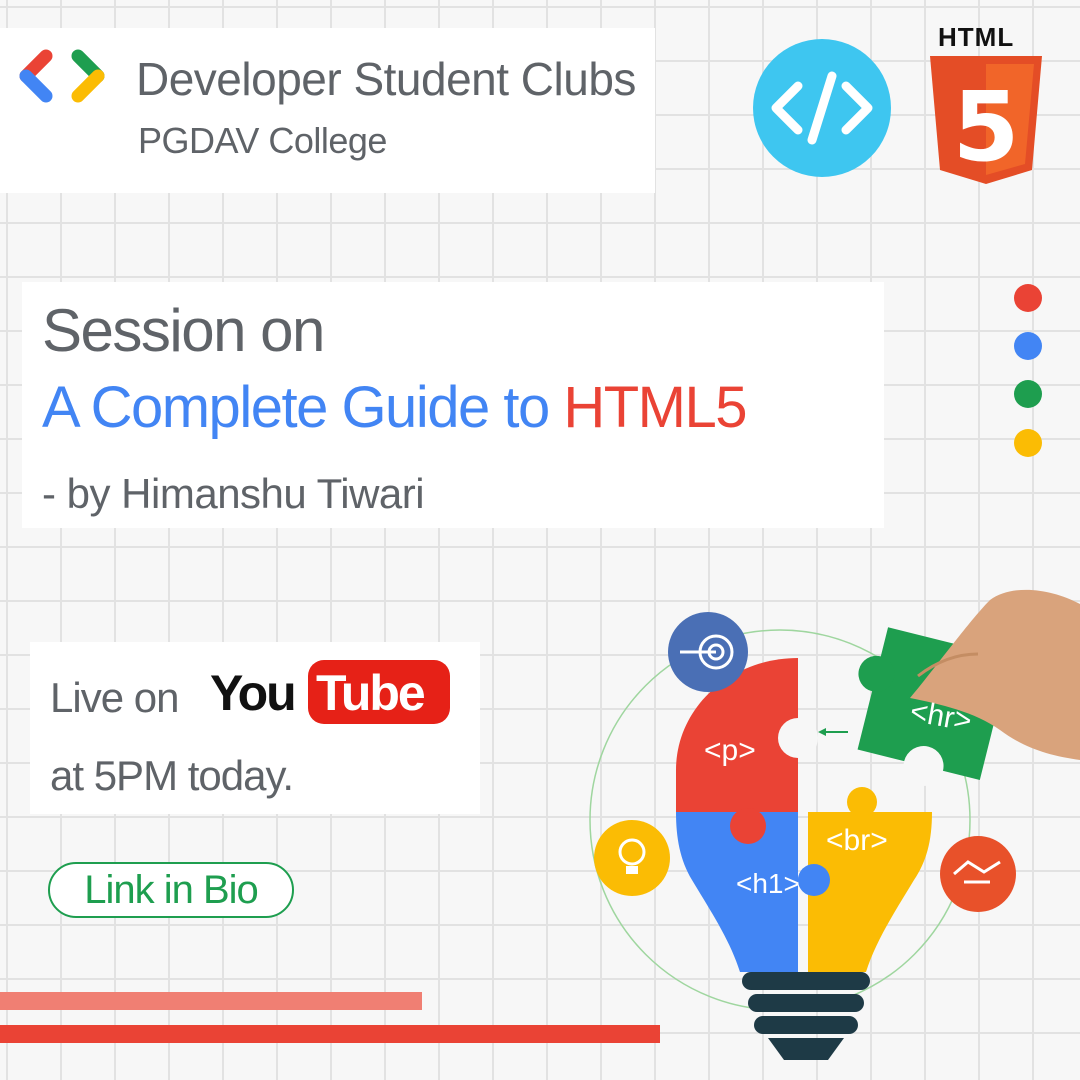  Describe the element at coordinates (303, 407) in the screenshot. I see `title-guide: A Complete Guide to` at that location.